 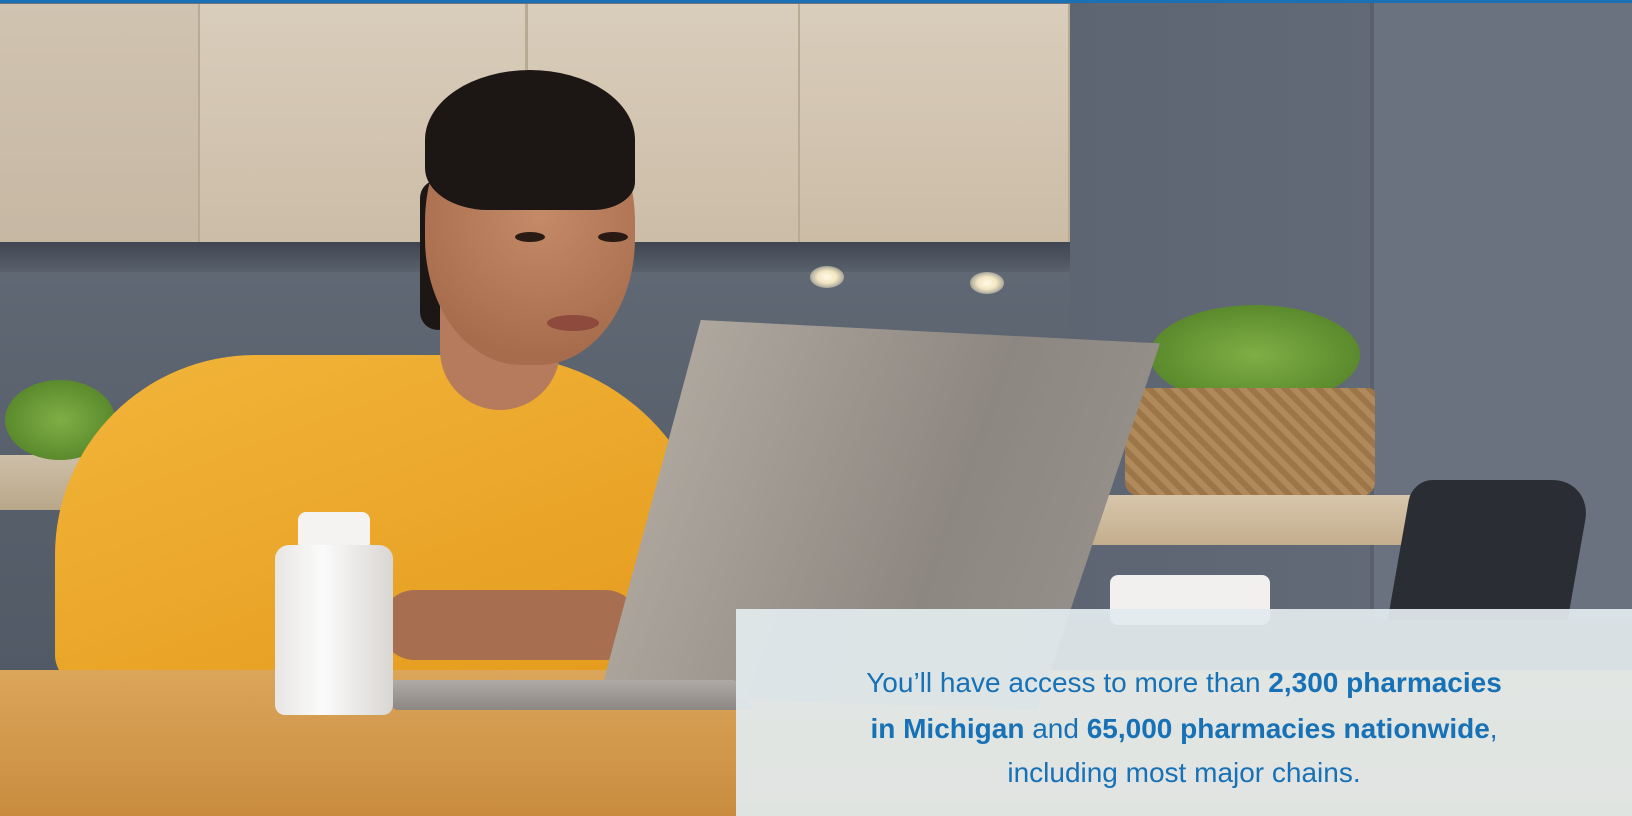 I want to click on laptop-base, so click(x=565, y=695).